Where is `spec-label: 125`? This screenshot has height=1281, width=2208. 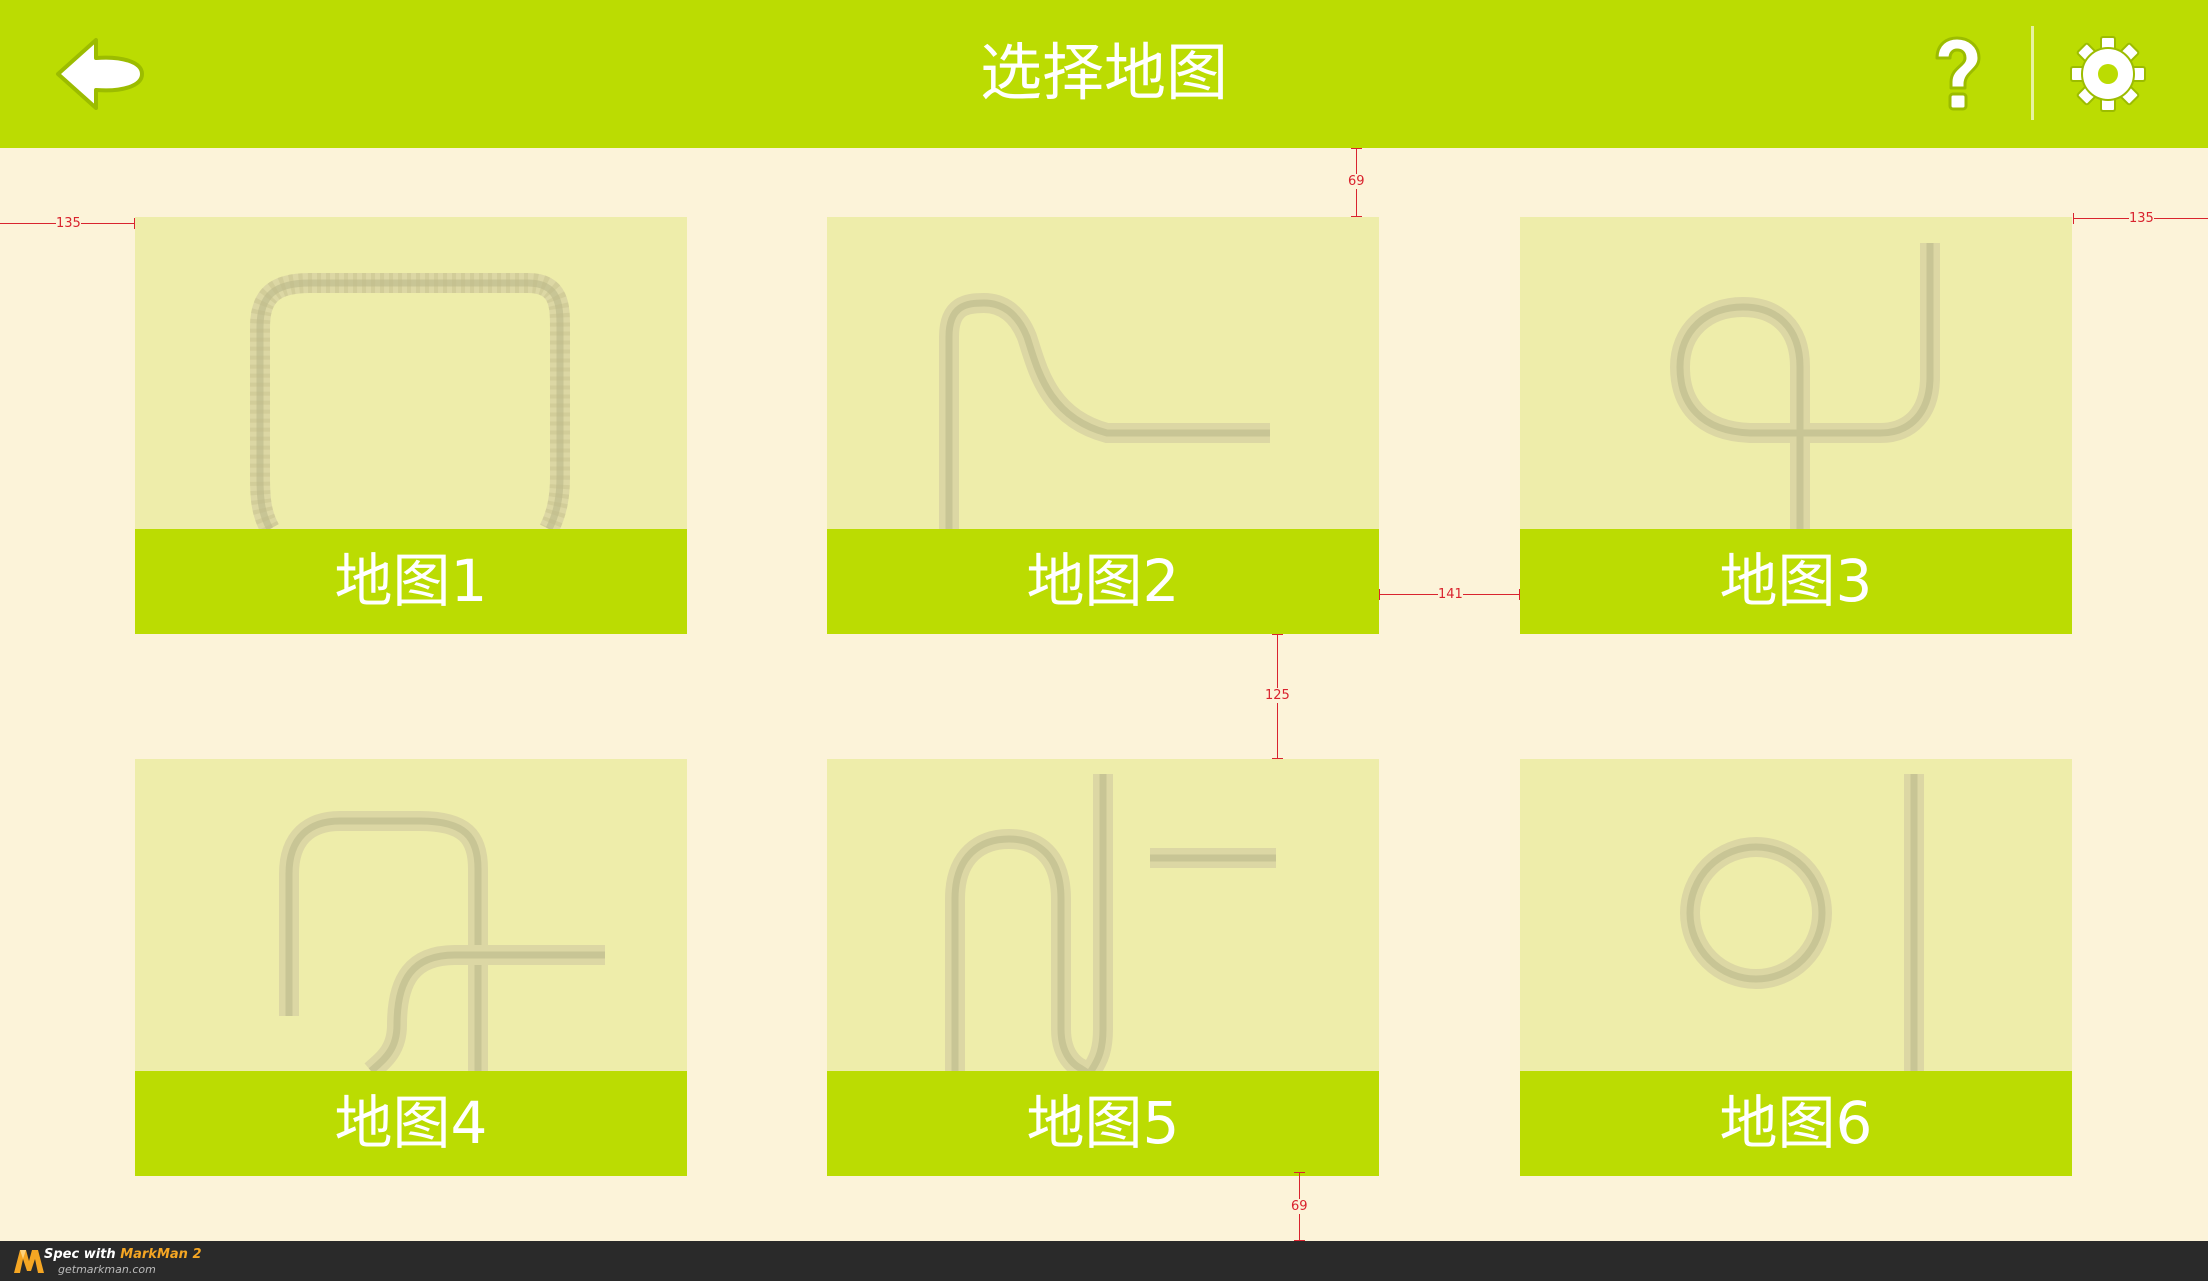 spec-label: 125 is located at coordinates (1277, 695).